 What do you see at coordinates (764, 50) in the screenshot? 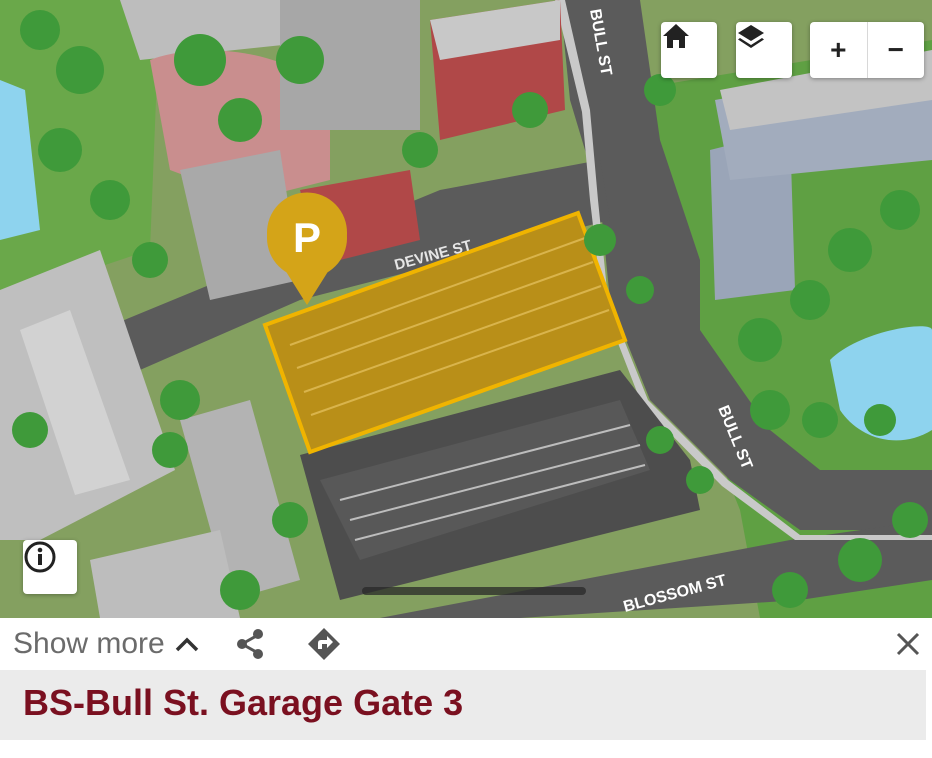
I see `layers-button` at bounding box center [764, 50].